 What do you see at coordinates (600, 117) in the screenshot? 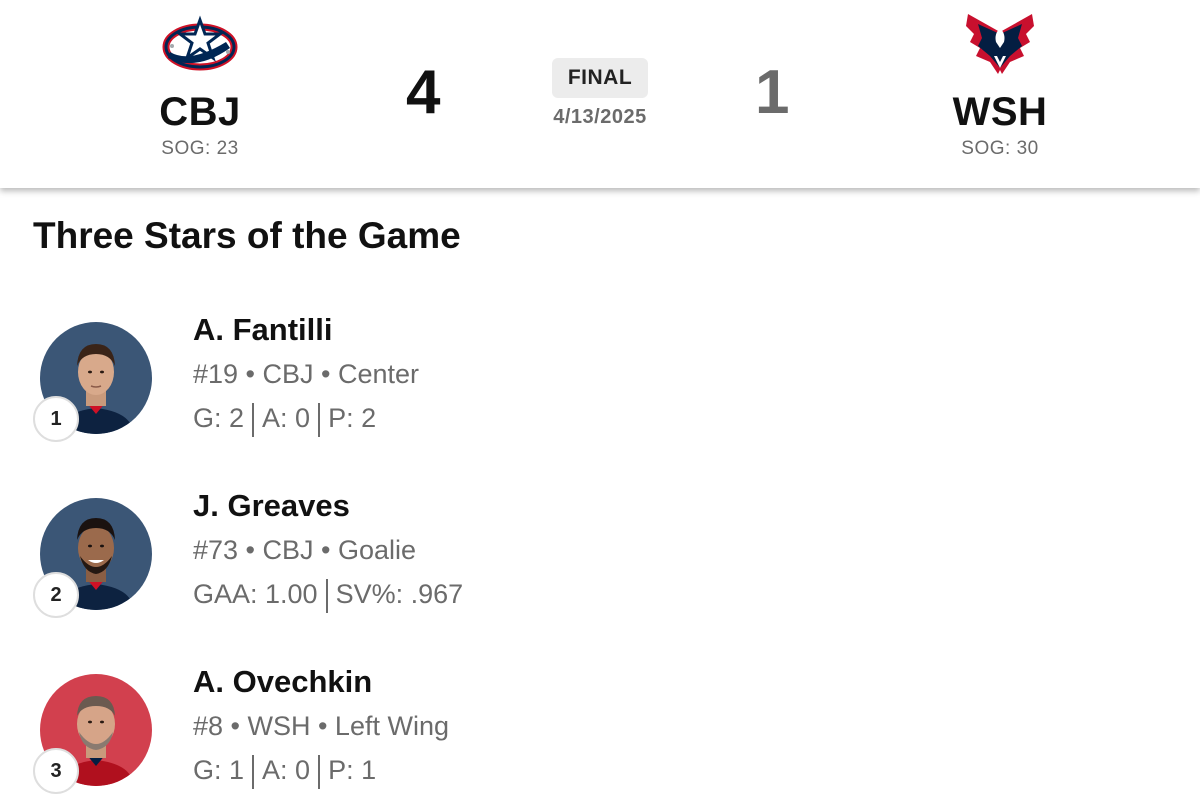
I see `game-date: 4/13/2025` at bounding box center [600, 117].